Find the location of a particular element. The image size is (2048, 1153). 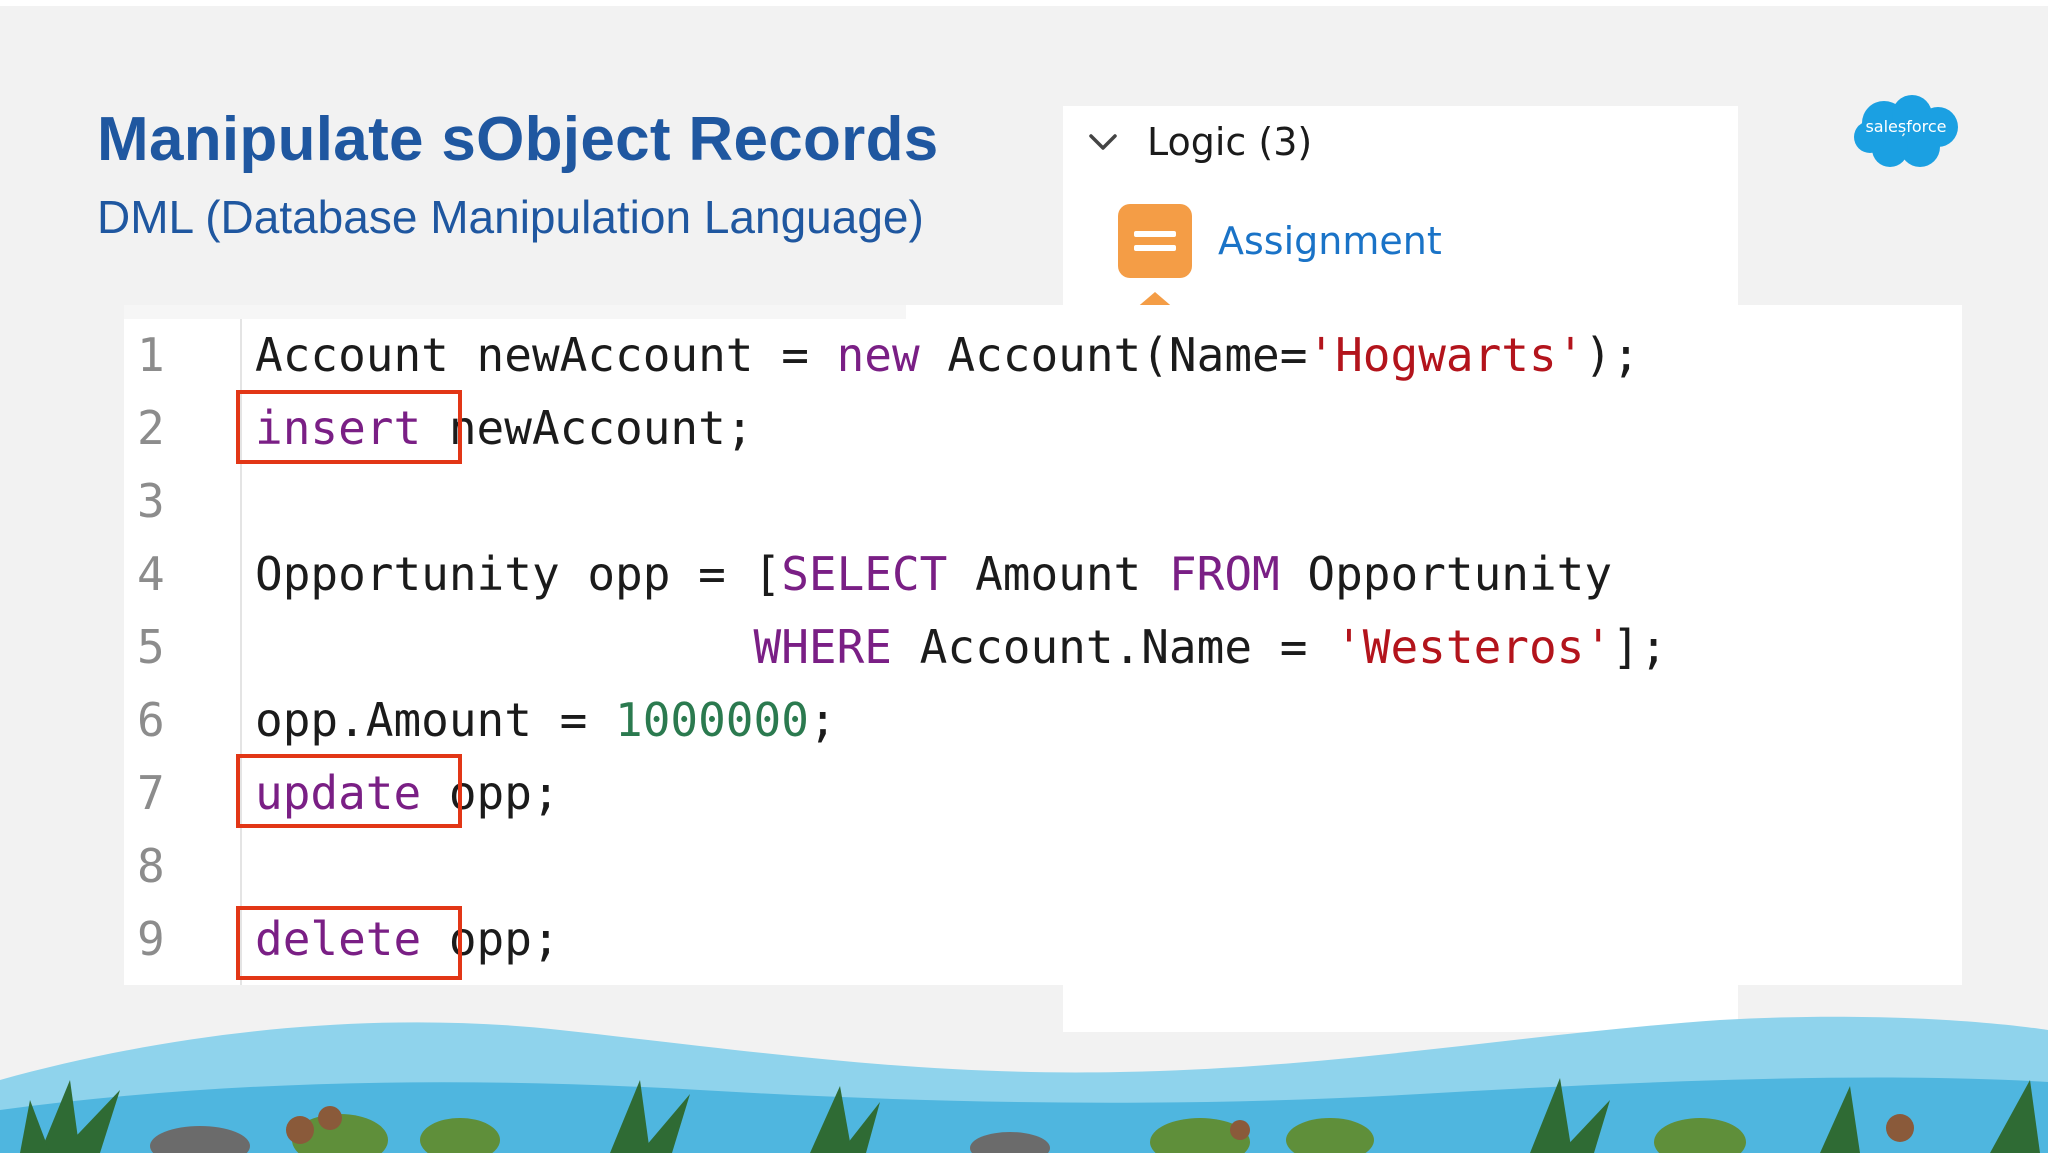

delete-highlight-box is located at coordinates (349, 943).